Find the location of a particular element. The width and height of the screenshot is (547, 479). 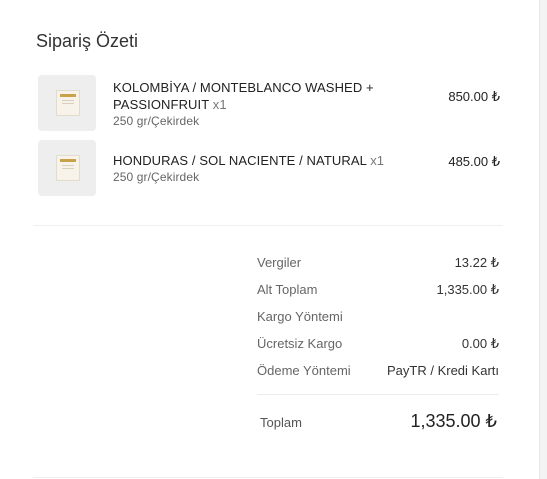

bottom-divider is located at coordinates (268, 477).